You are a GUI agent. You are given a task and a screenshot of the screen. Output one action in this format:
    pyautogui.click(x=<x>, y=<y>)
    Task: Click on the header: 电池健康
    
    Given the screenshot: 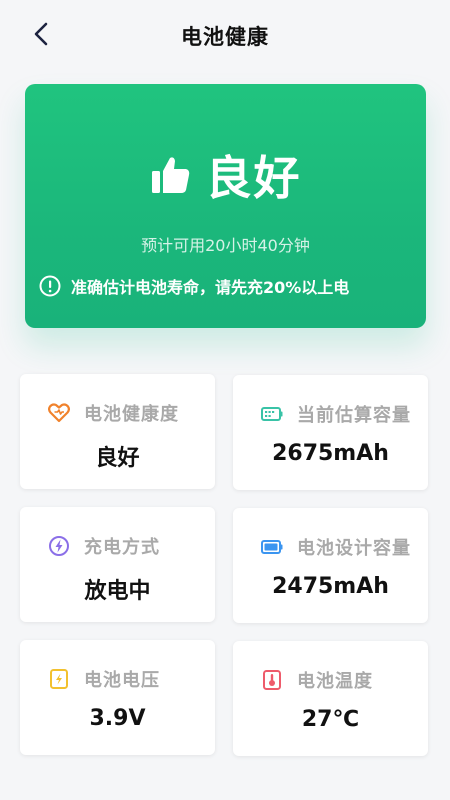 What is the action you would take?
    pyautogui.click(x=225, y=36)
    